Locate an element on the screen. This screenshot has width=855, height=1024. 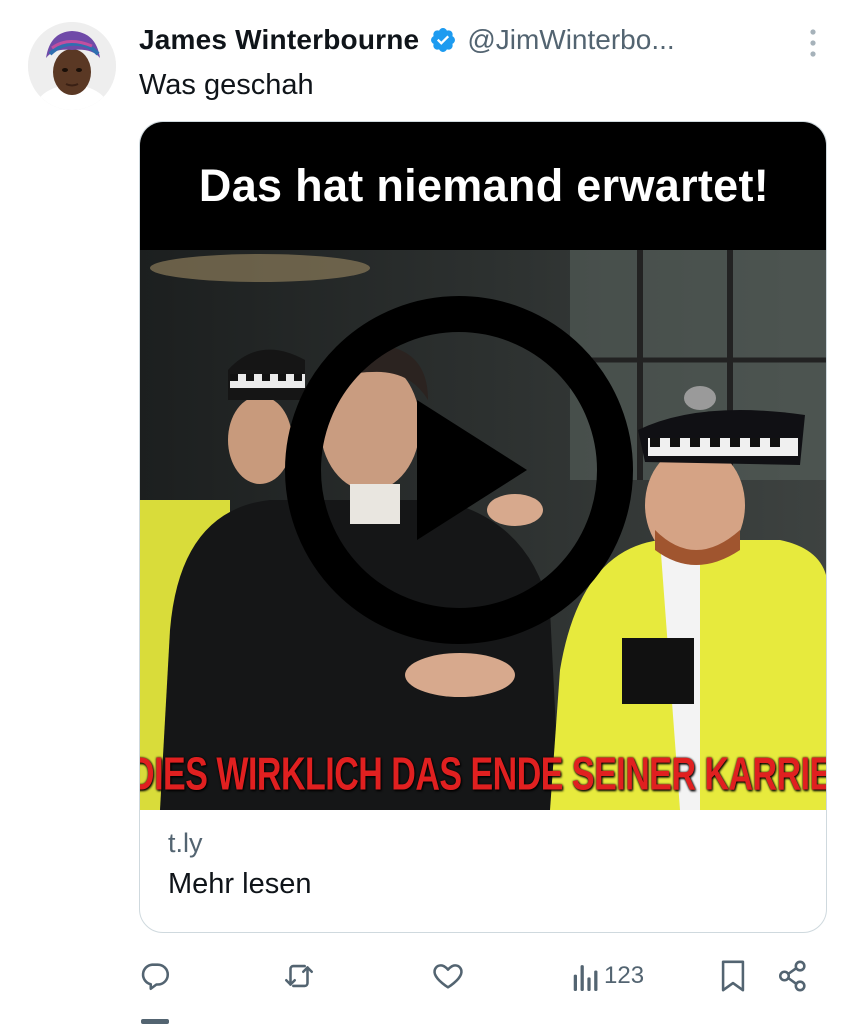
share-icon is located at coordinates (792, 976).